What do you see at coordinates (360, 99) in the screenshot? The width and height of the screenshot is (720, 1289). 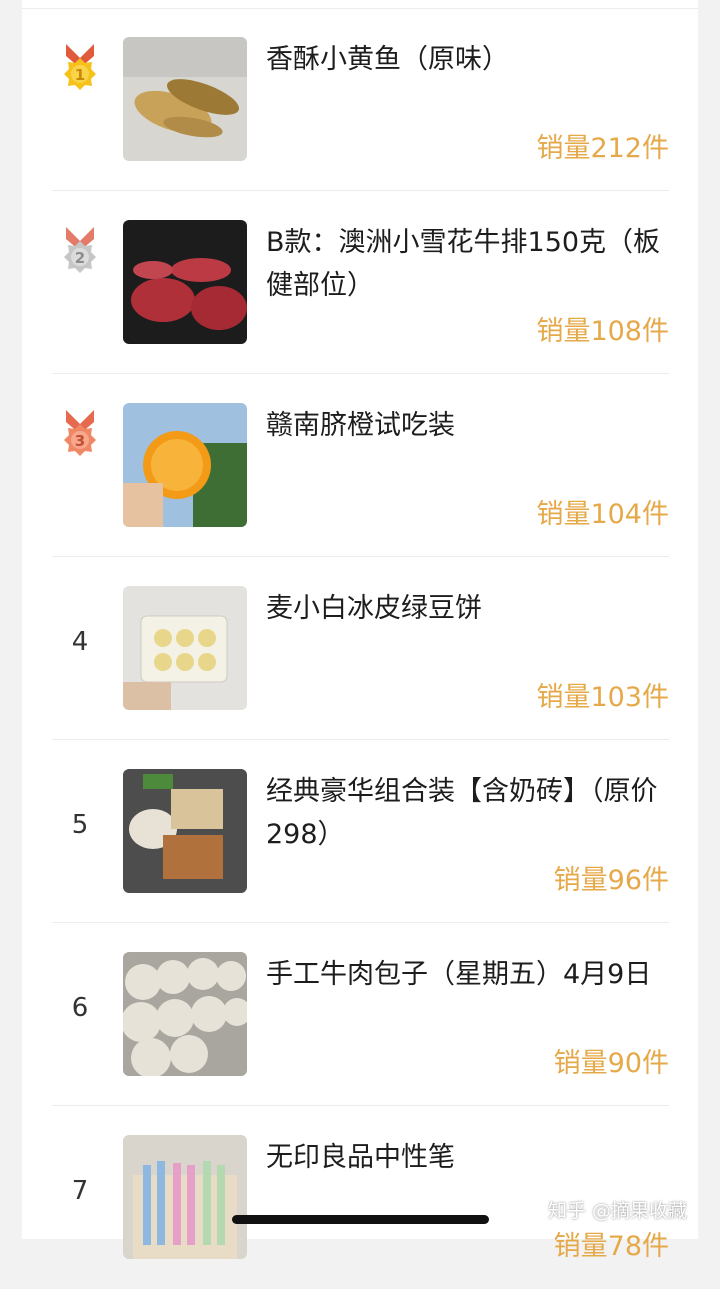 I see `list-item: 1 香酥小黄鱼（原味） 销量212件` at bounding box center [360, 99].